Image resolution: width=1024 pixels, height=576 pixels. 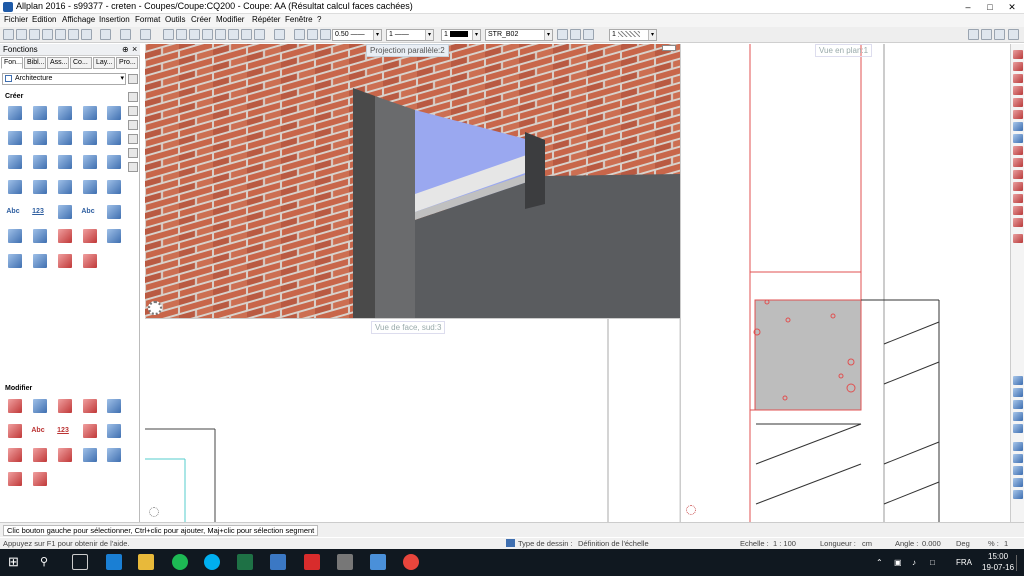 What do you see at coordinates (90, 162) in the screenshot?
I see `opening-icon` at bounding box center [90, 162].